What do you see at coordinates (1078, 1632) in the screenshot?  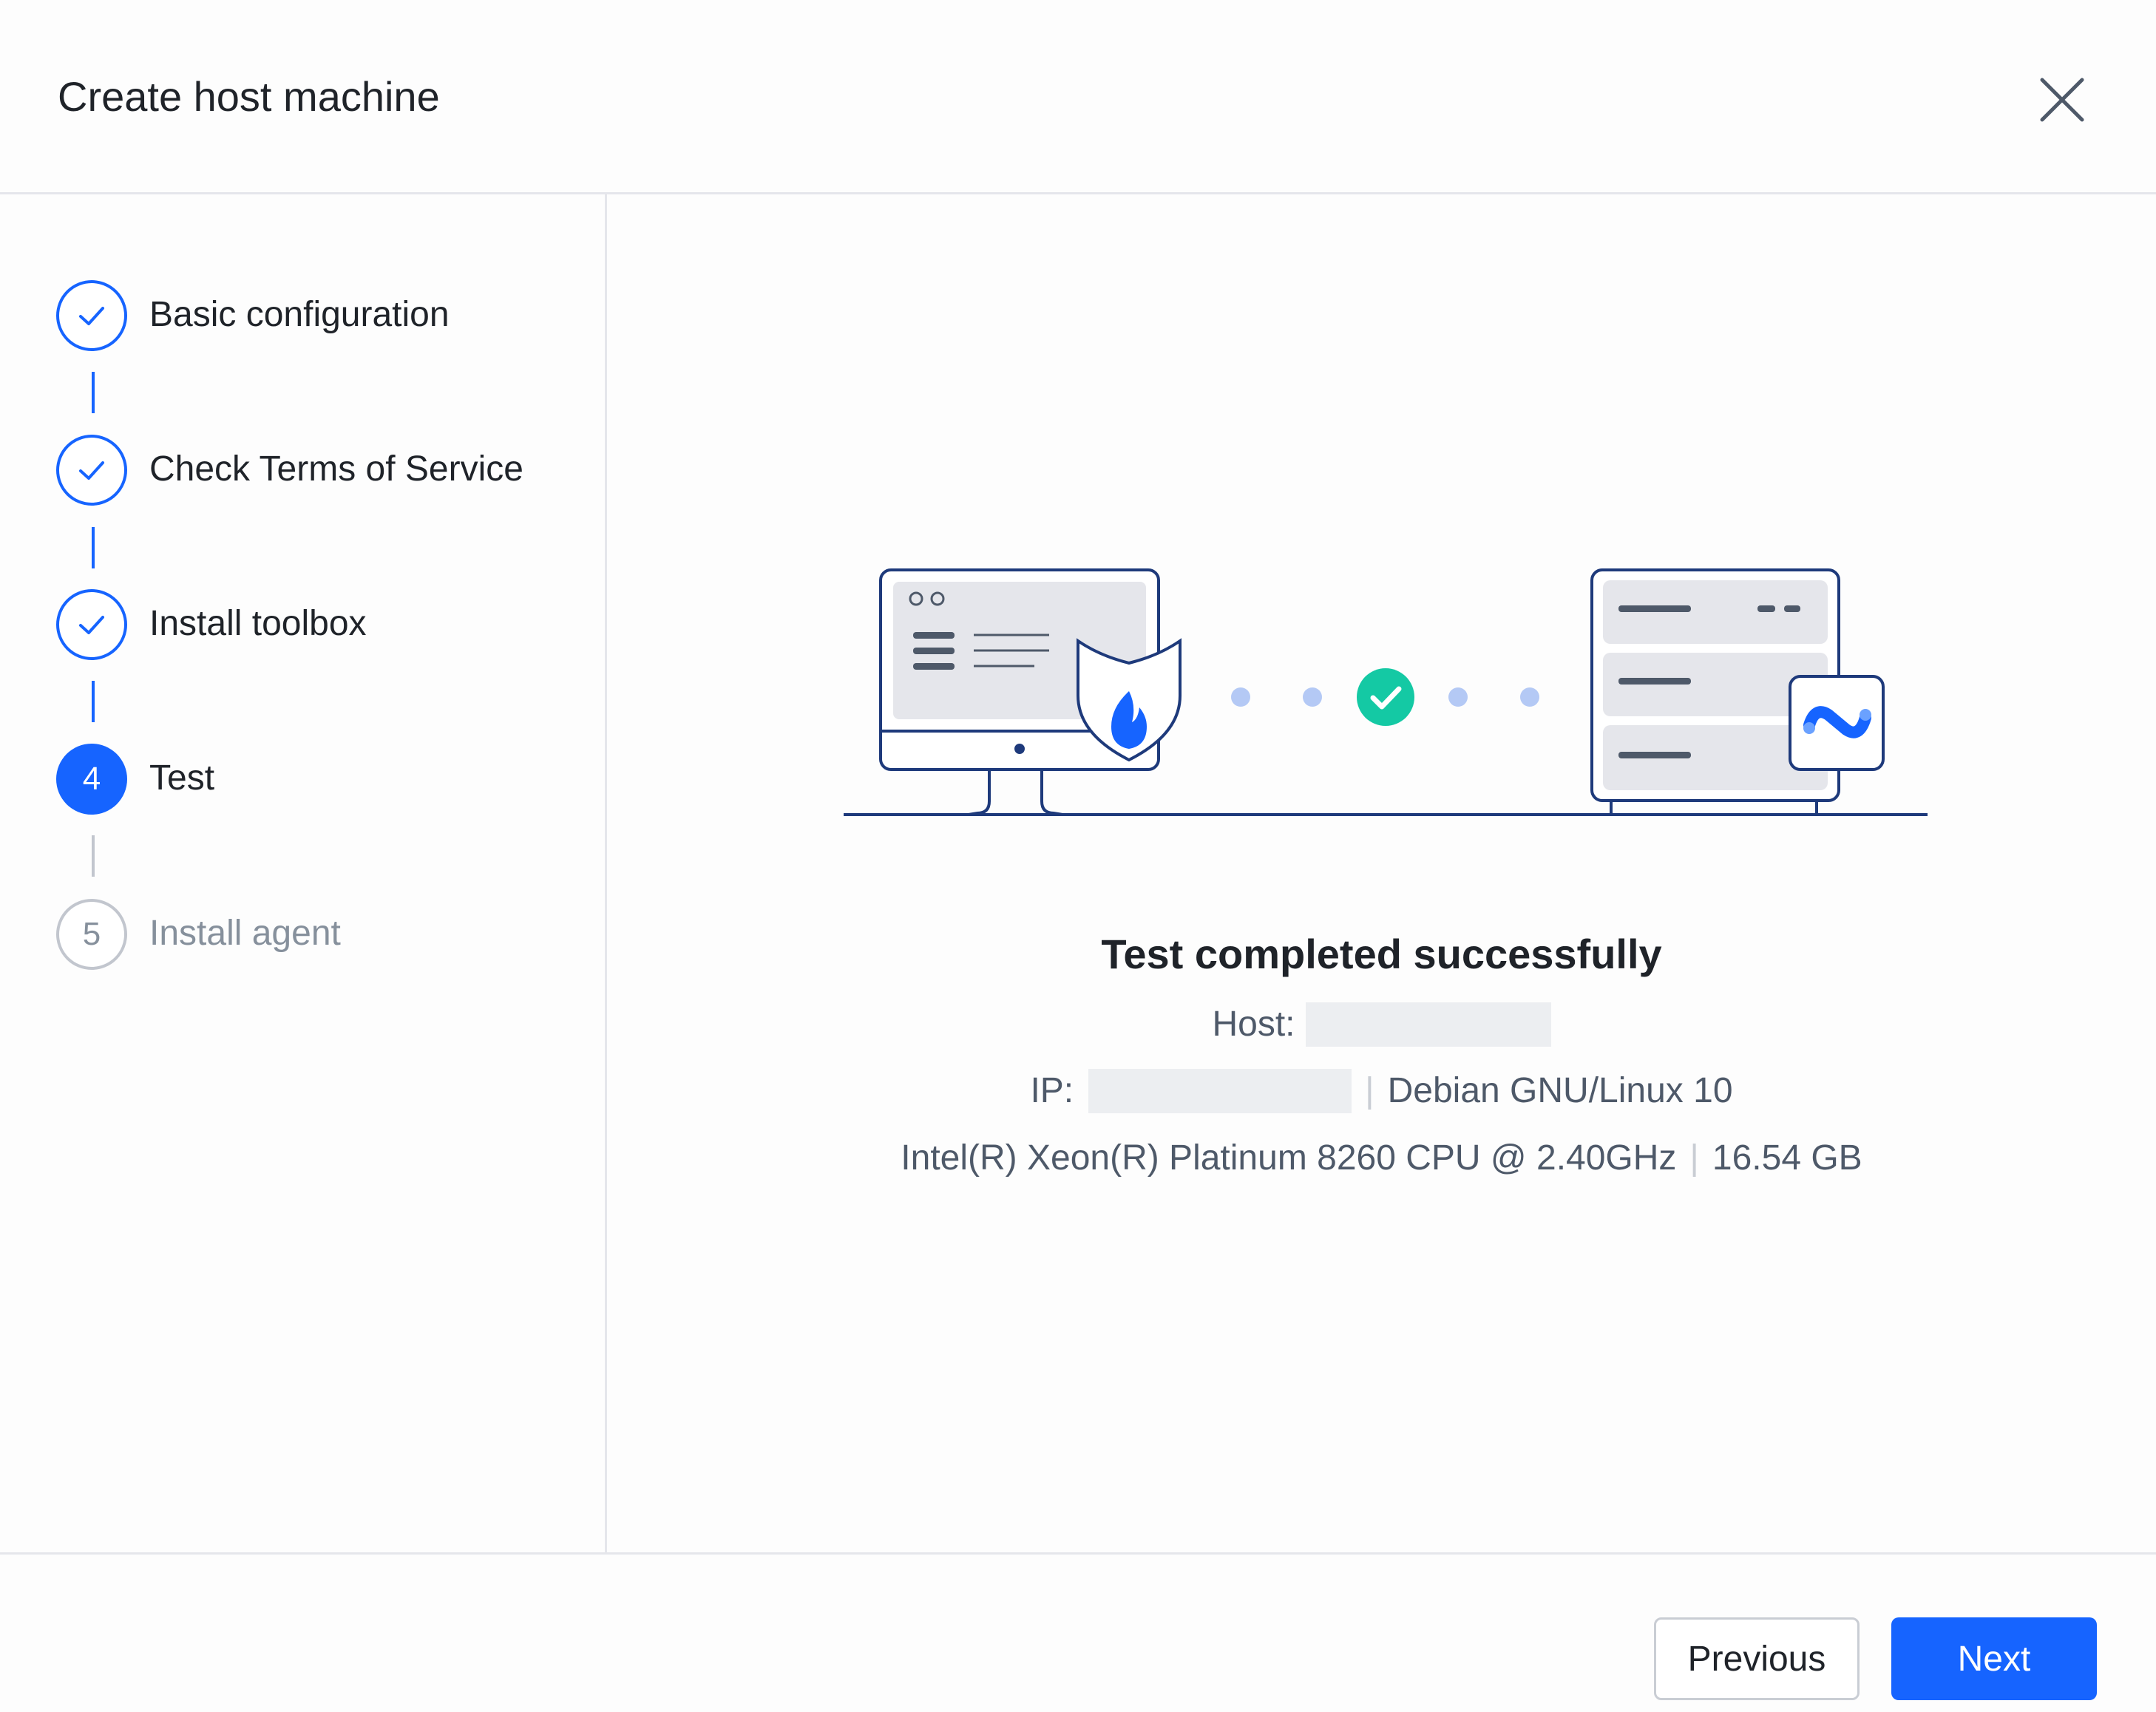 I see `dialog-footer: Previous Next` at bounding box center [1078, 1632].